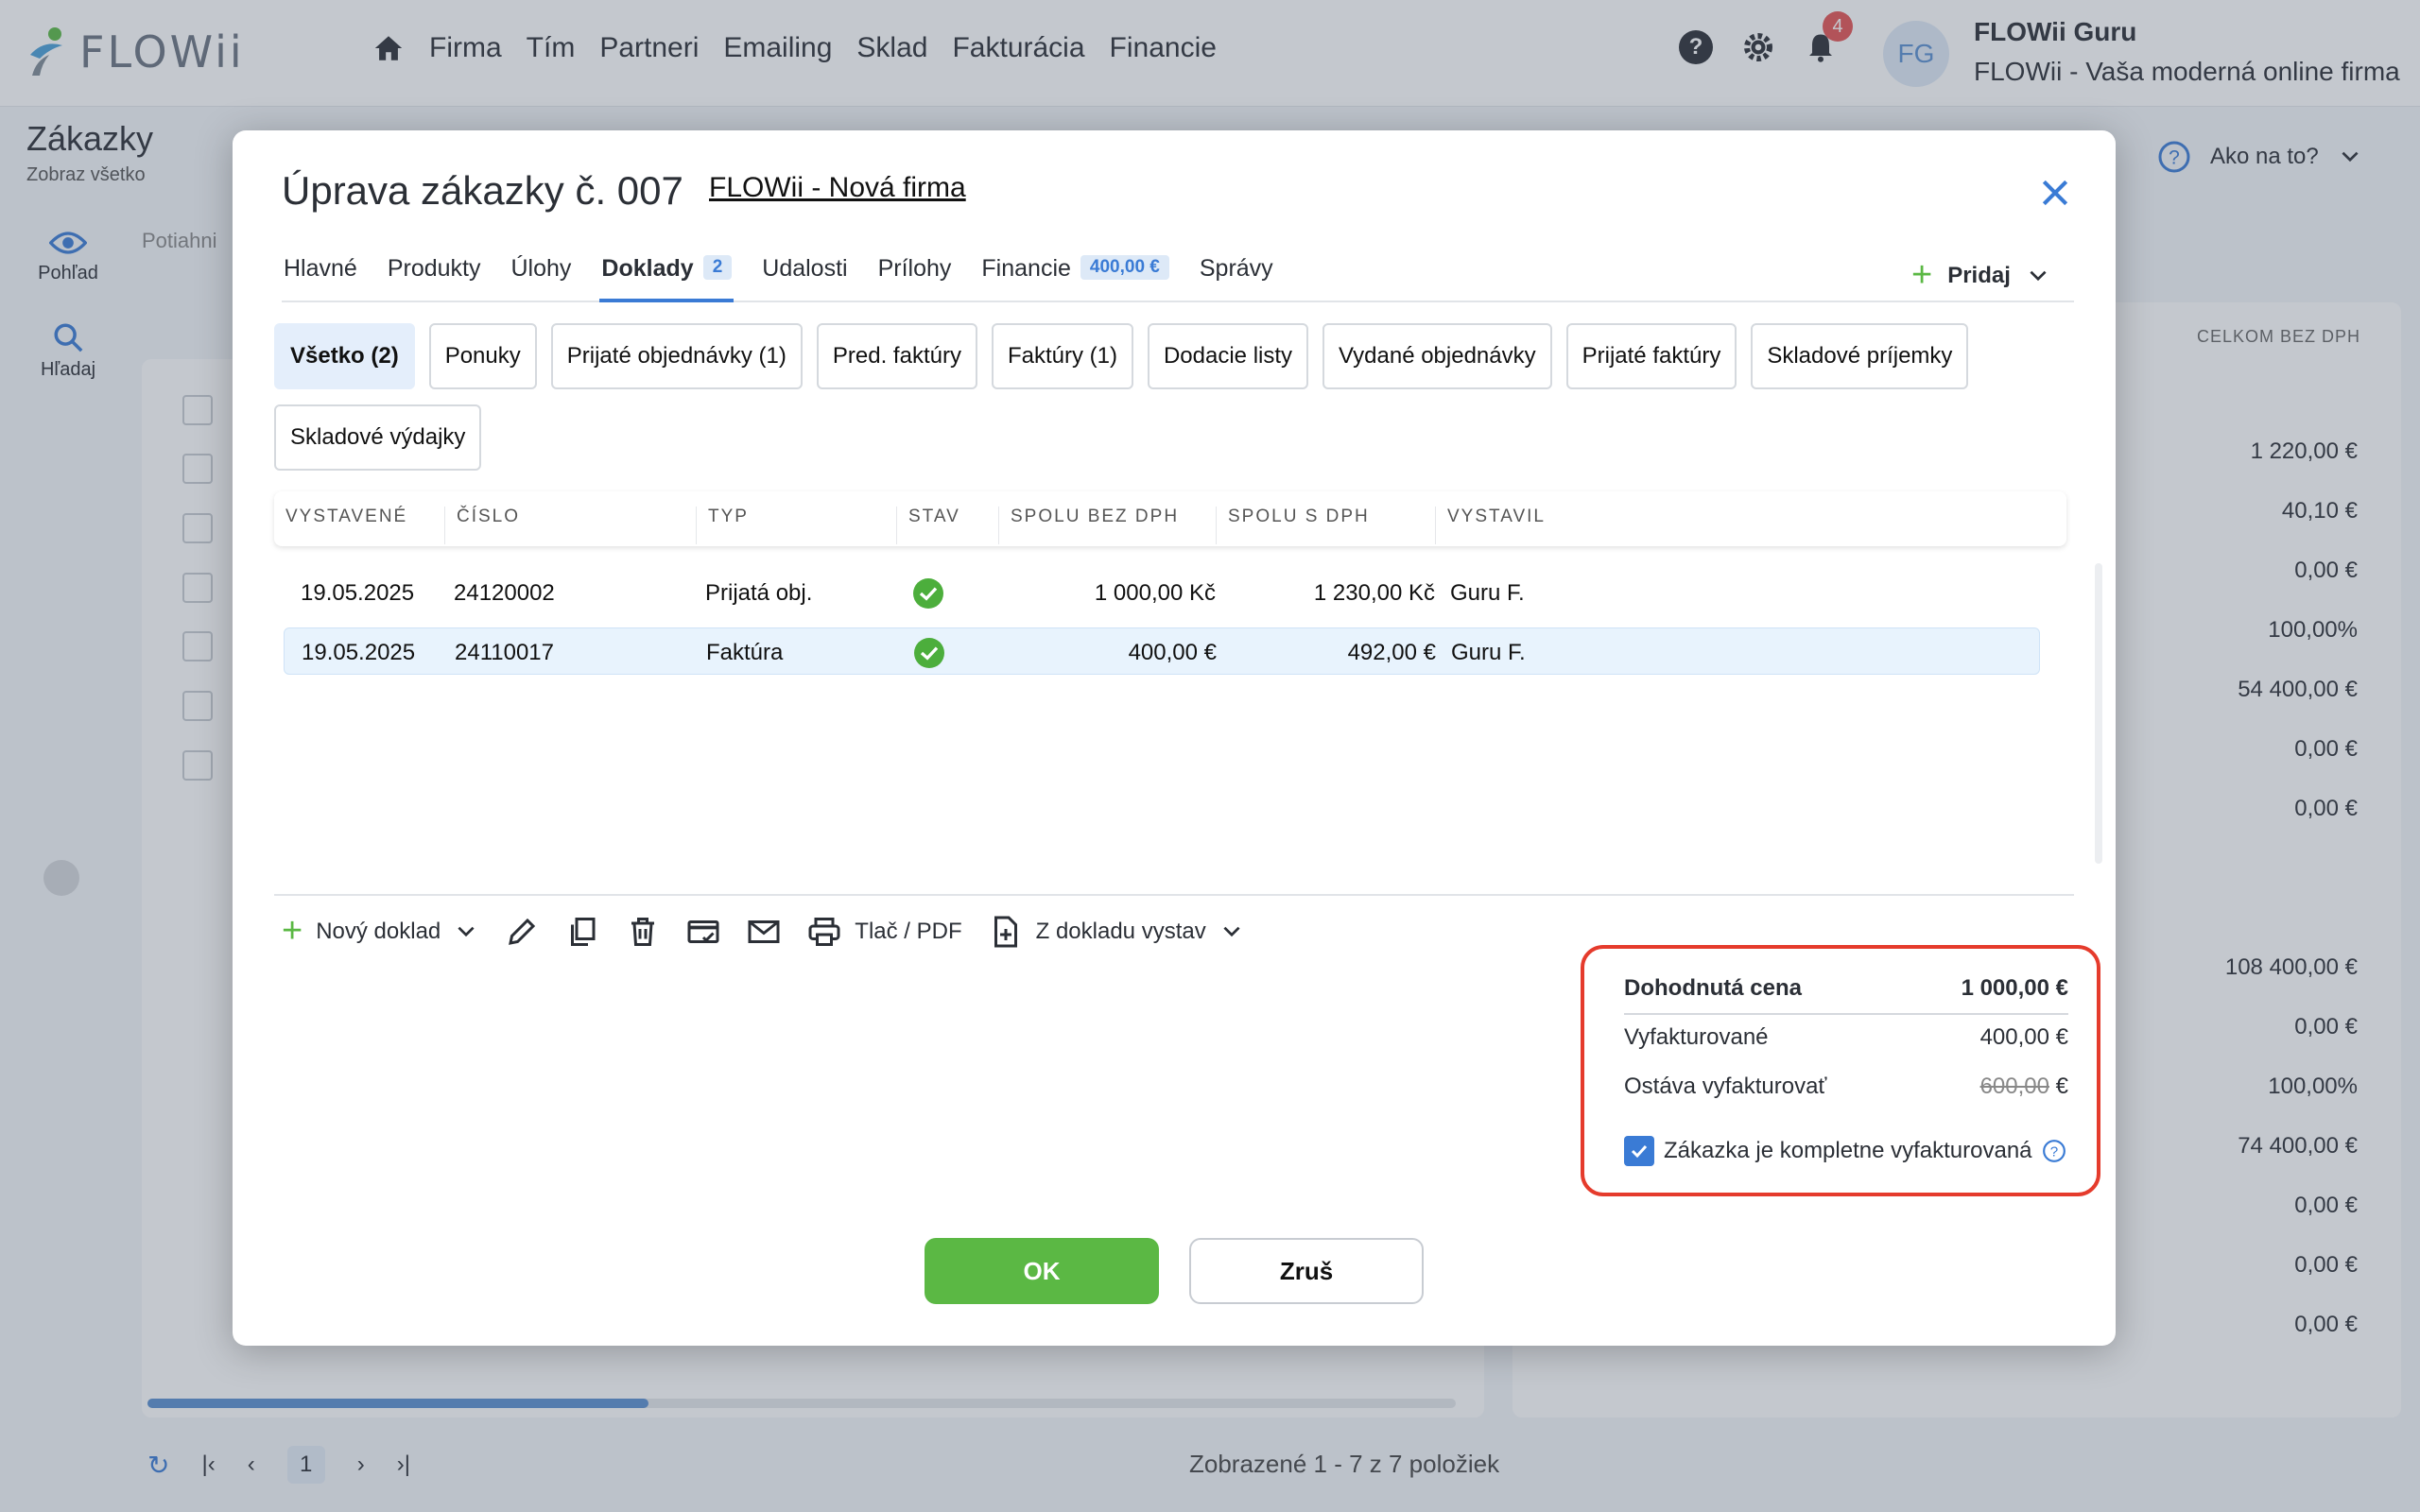 The image size is (2420, 1512). I want to click on tab-label: Financie, so click(1026, 268).